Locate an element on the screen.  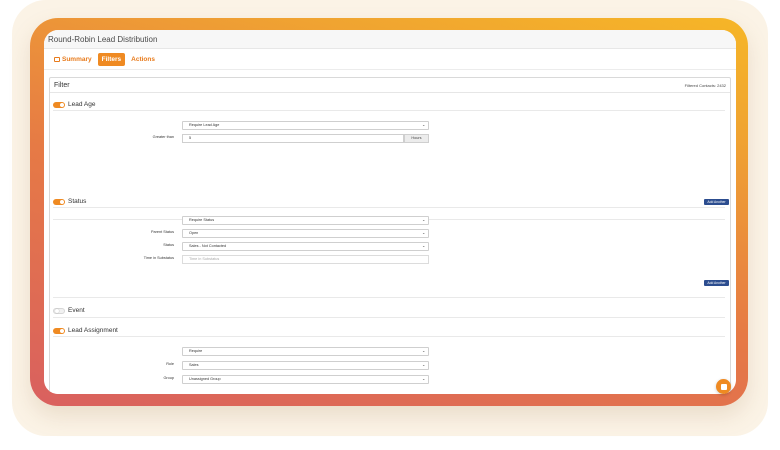
status-require-value: Require Status is located at coordinates (202, 220).